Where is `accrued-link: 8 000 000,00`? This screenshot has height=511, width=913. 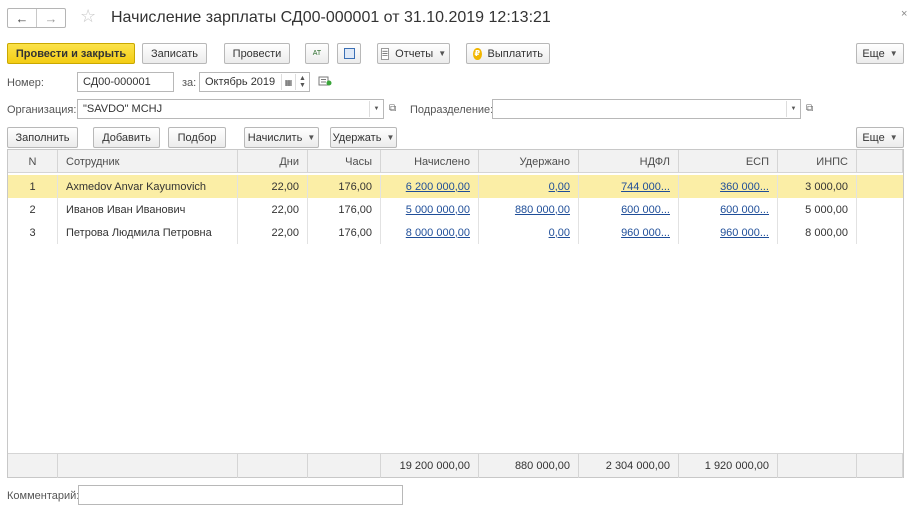
accrued-link: 8 000 000,00 is located at coordinates (438, 233).